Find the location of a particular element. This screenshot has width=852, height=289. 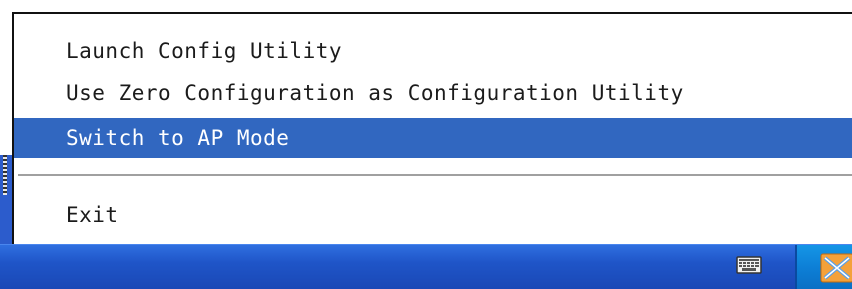

window-edge-grip is located at coordinates (5, 175).